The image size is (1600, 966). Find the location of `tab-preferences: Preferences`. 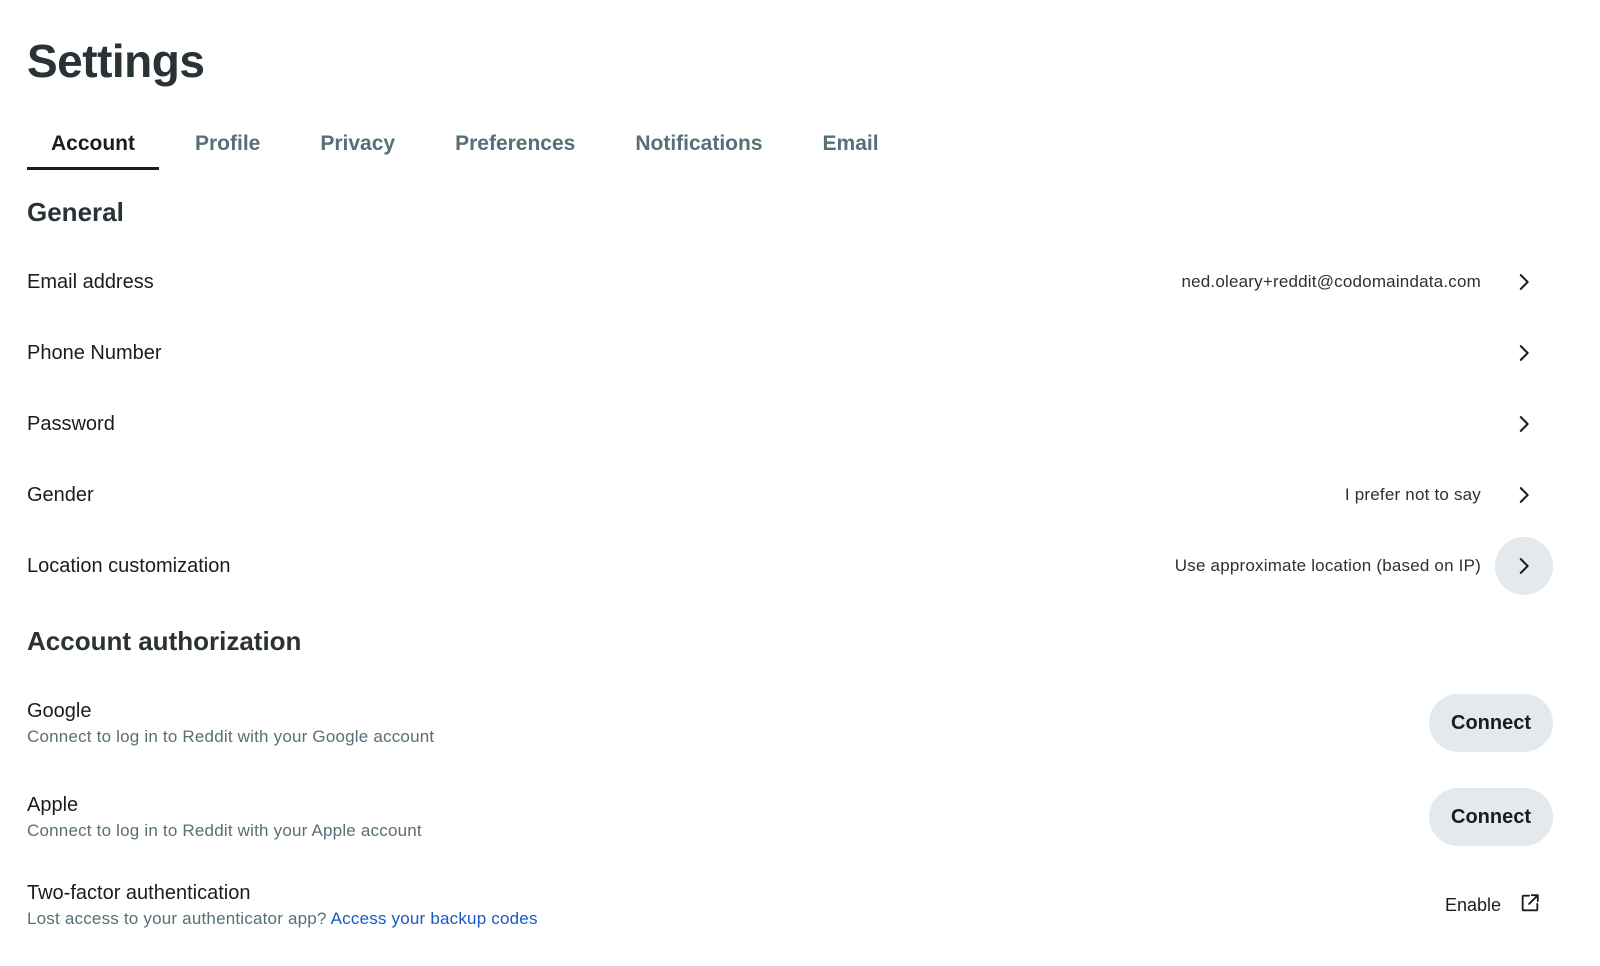

tab-preferences: Preferences is located at coordinates (515, 144).